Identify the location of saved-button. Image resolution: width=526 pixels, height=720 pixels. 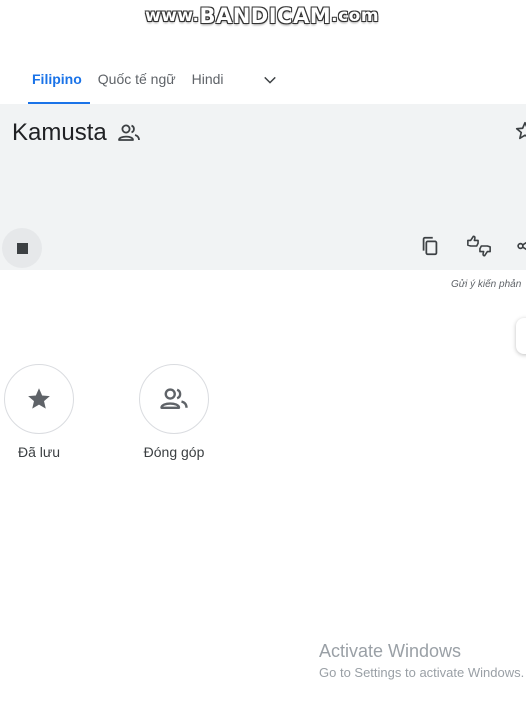
(39, 399).